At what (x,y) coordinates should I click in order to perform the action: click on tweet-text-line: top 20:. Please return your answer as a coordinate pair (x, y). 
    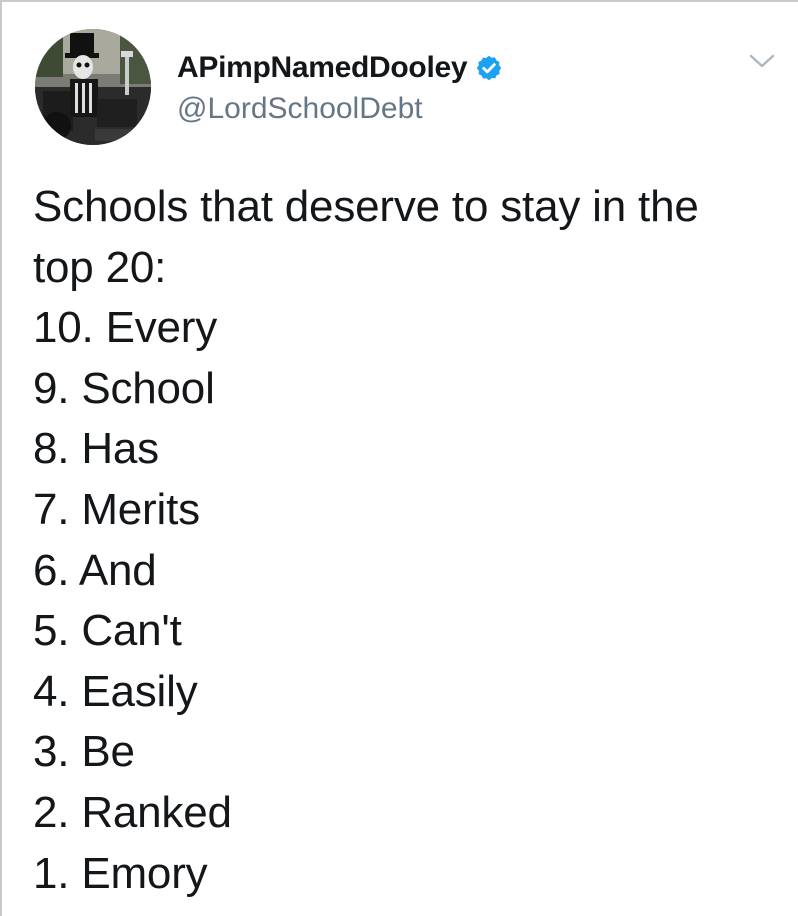
    Looking at the image, I should click on (100, 267).